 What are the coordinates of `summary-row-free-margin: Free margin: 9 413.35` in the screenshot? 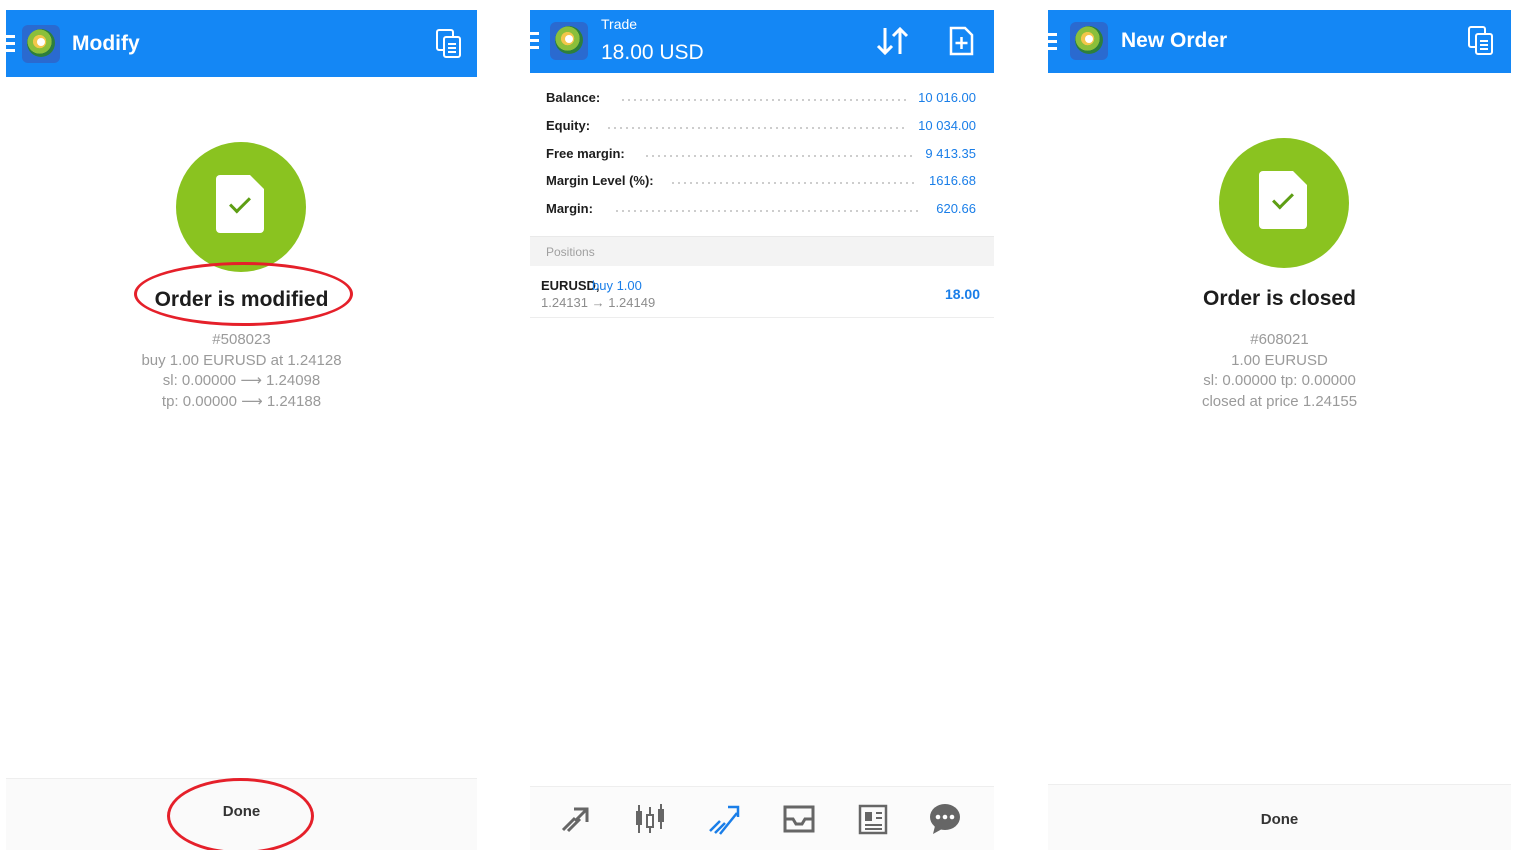 It's located at (761, 156).